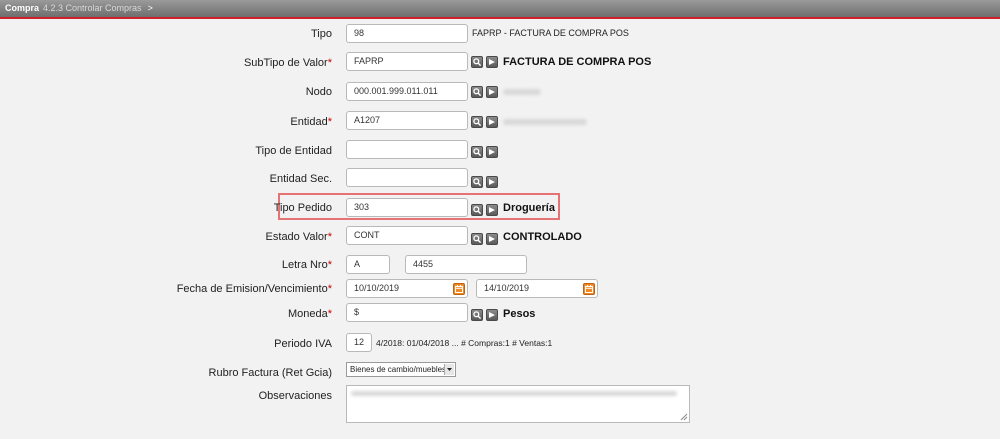 The image size is (1000, 439). Describe the element at coordinates (545, 122) in the screenshot. I see `entidad-description-redacted` at that location.